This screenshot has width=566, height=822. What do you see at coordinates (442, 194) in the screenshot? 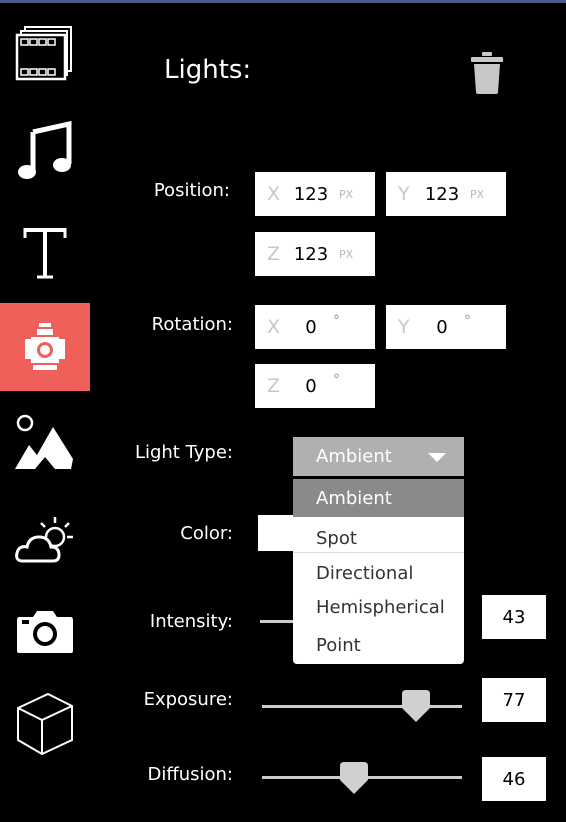
I see `position-y-input: 123` at bounding box center [442, 194].